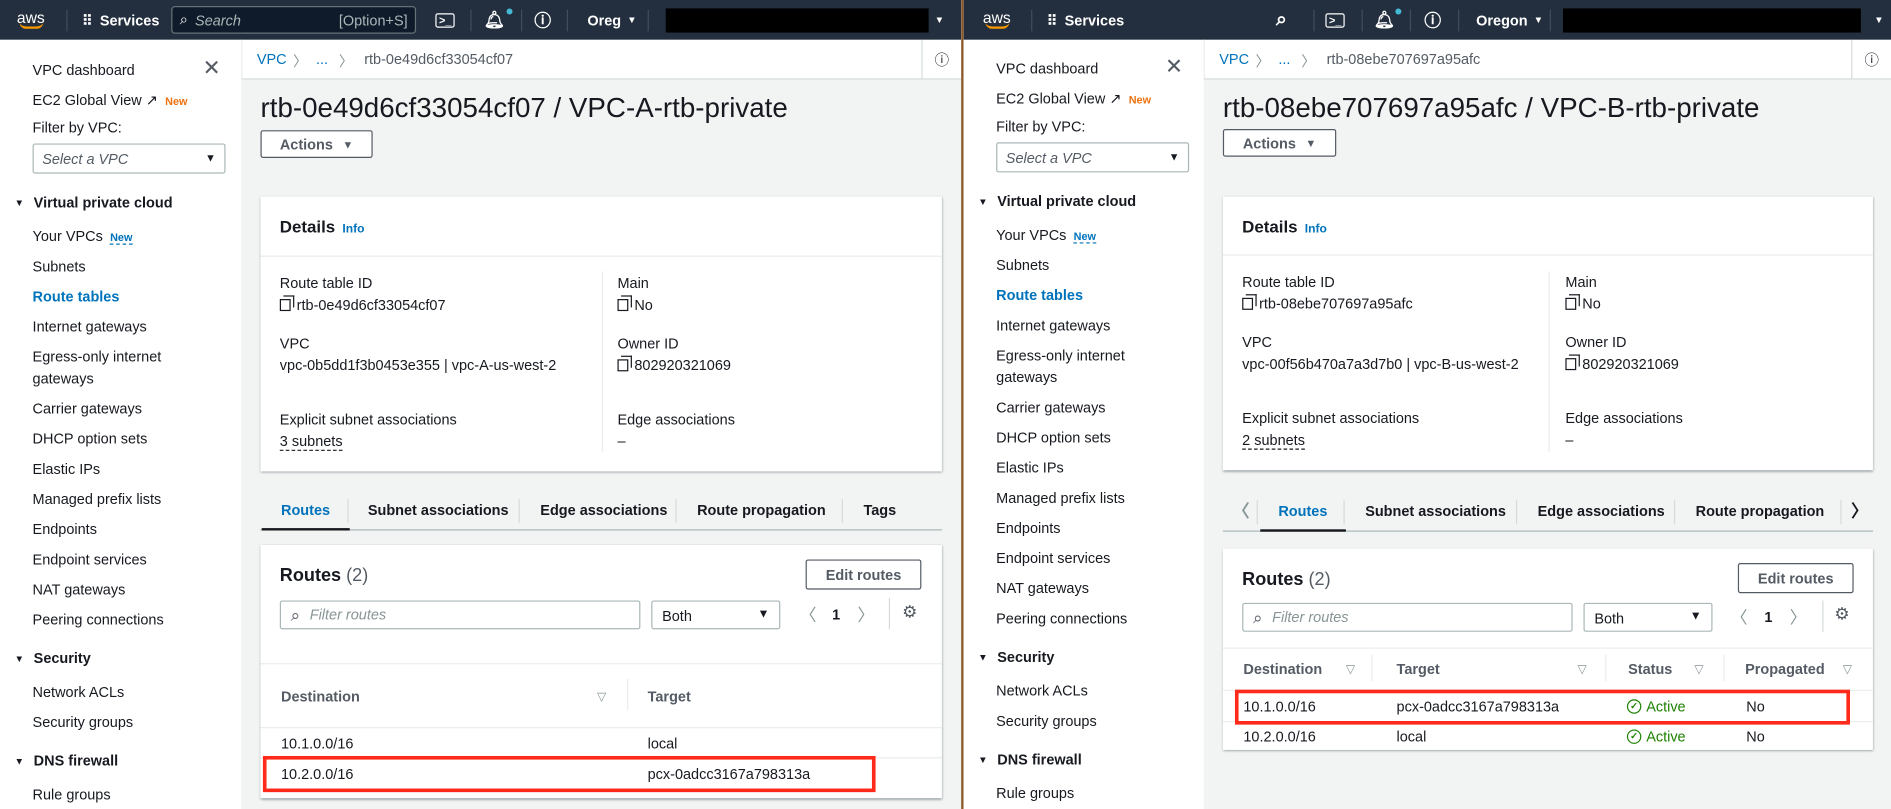 The height and width of the screenshot is (809, 1891). Describe the element at coordinates (1785, 669) in the screenshot. I see `column-header-propagated: Propagated` at that location.